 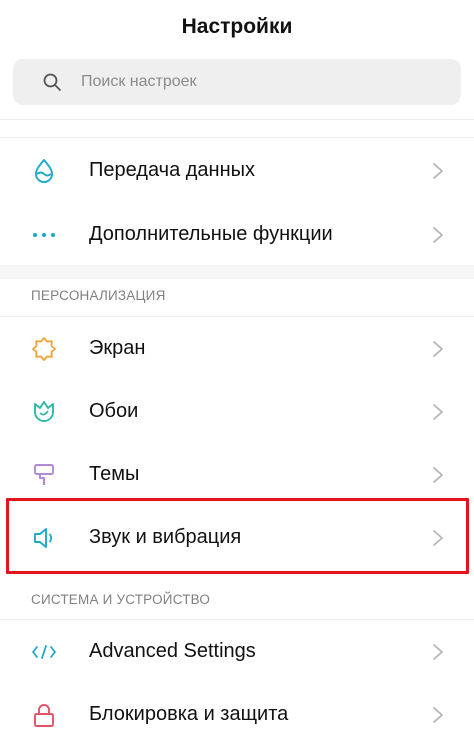 I want to click on settings-item-data-transfer: Передача данных, so click(x=237, y=170).